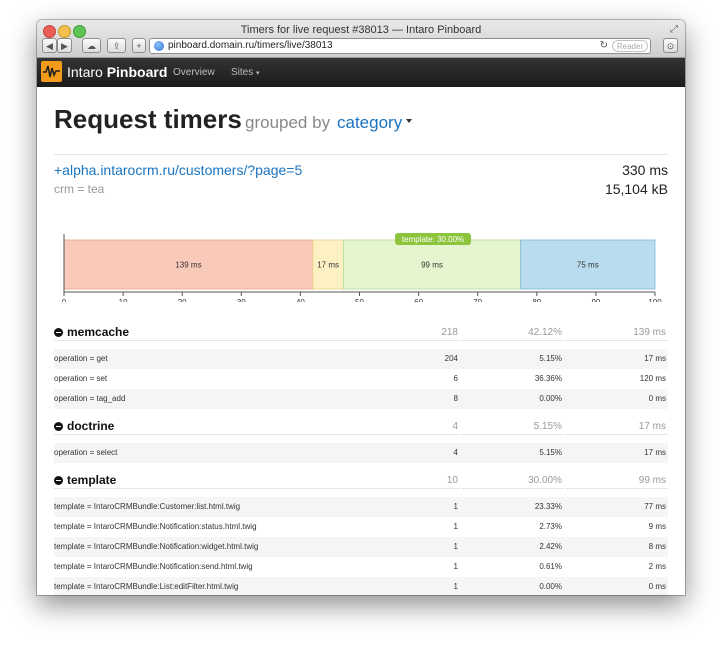 This screenshot has width=722, height=646. What do you see at coordinates (657, 546) in the screenshot?
I see `row-time: 8 ms` at bounding box center [657, 546].